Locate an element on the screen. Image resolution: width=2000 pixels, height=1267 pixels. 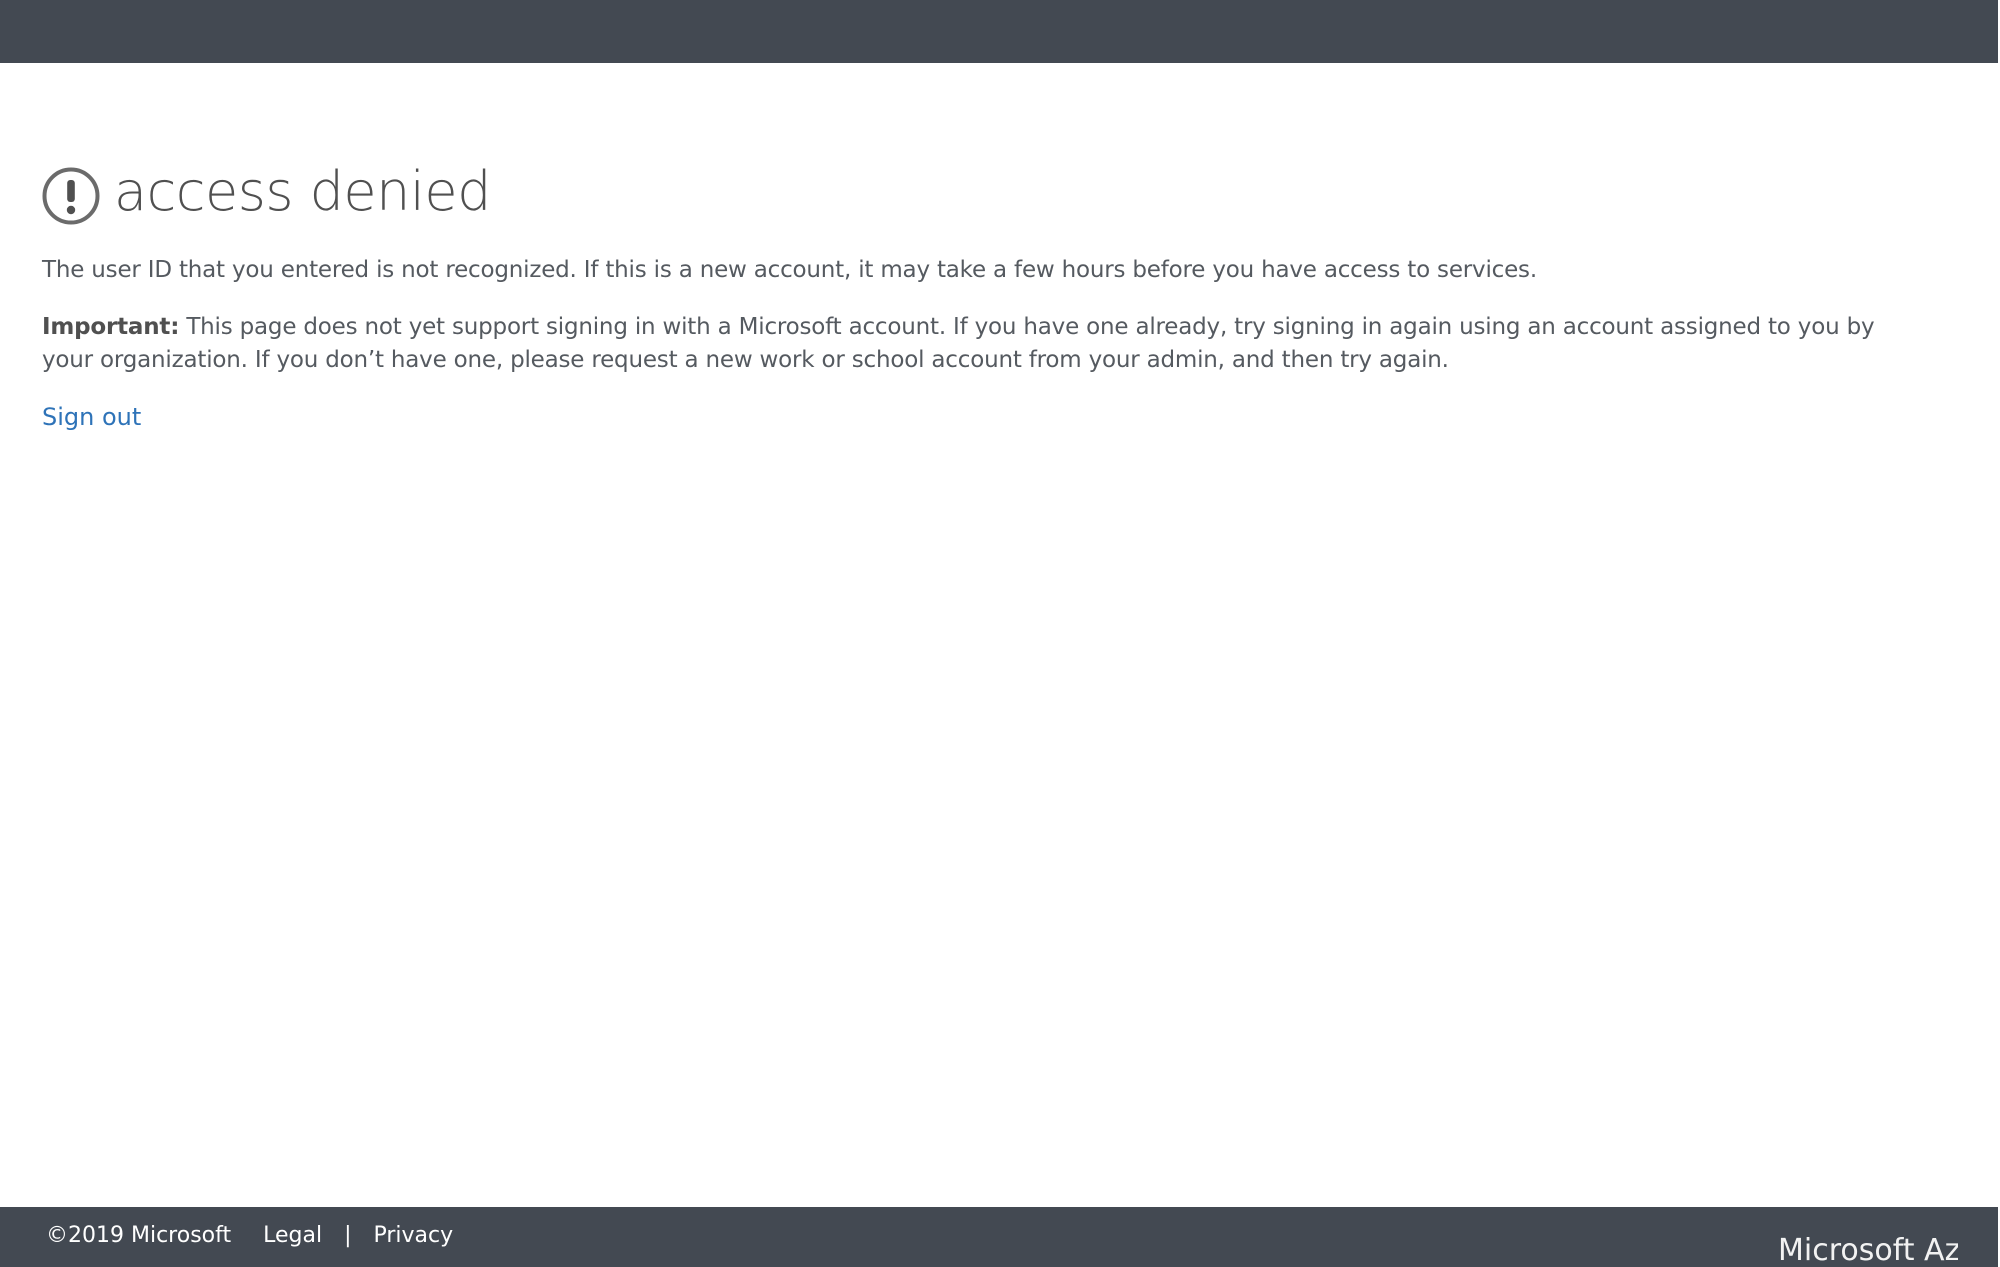
privacy-link: Privacy is located at coordinates (414, 1235).